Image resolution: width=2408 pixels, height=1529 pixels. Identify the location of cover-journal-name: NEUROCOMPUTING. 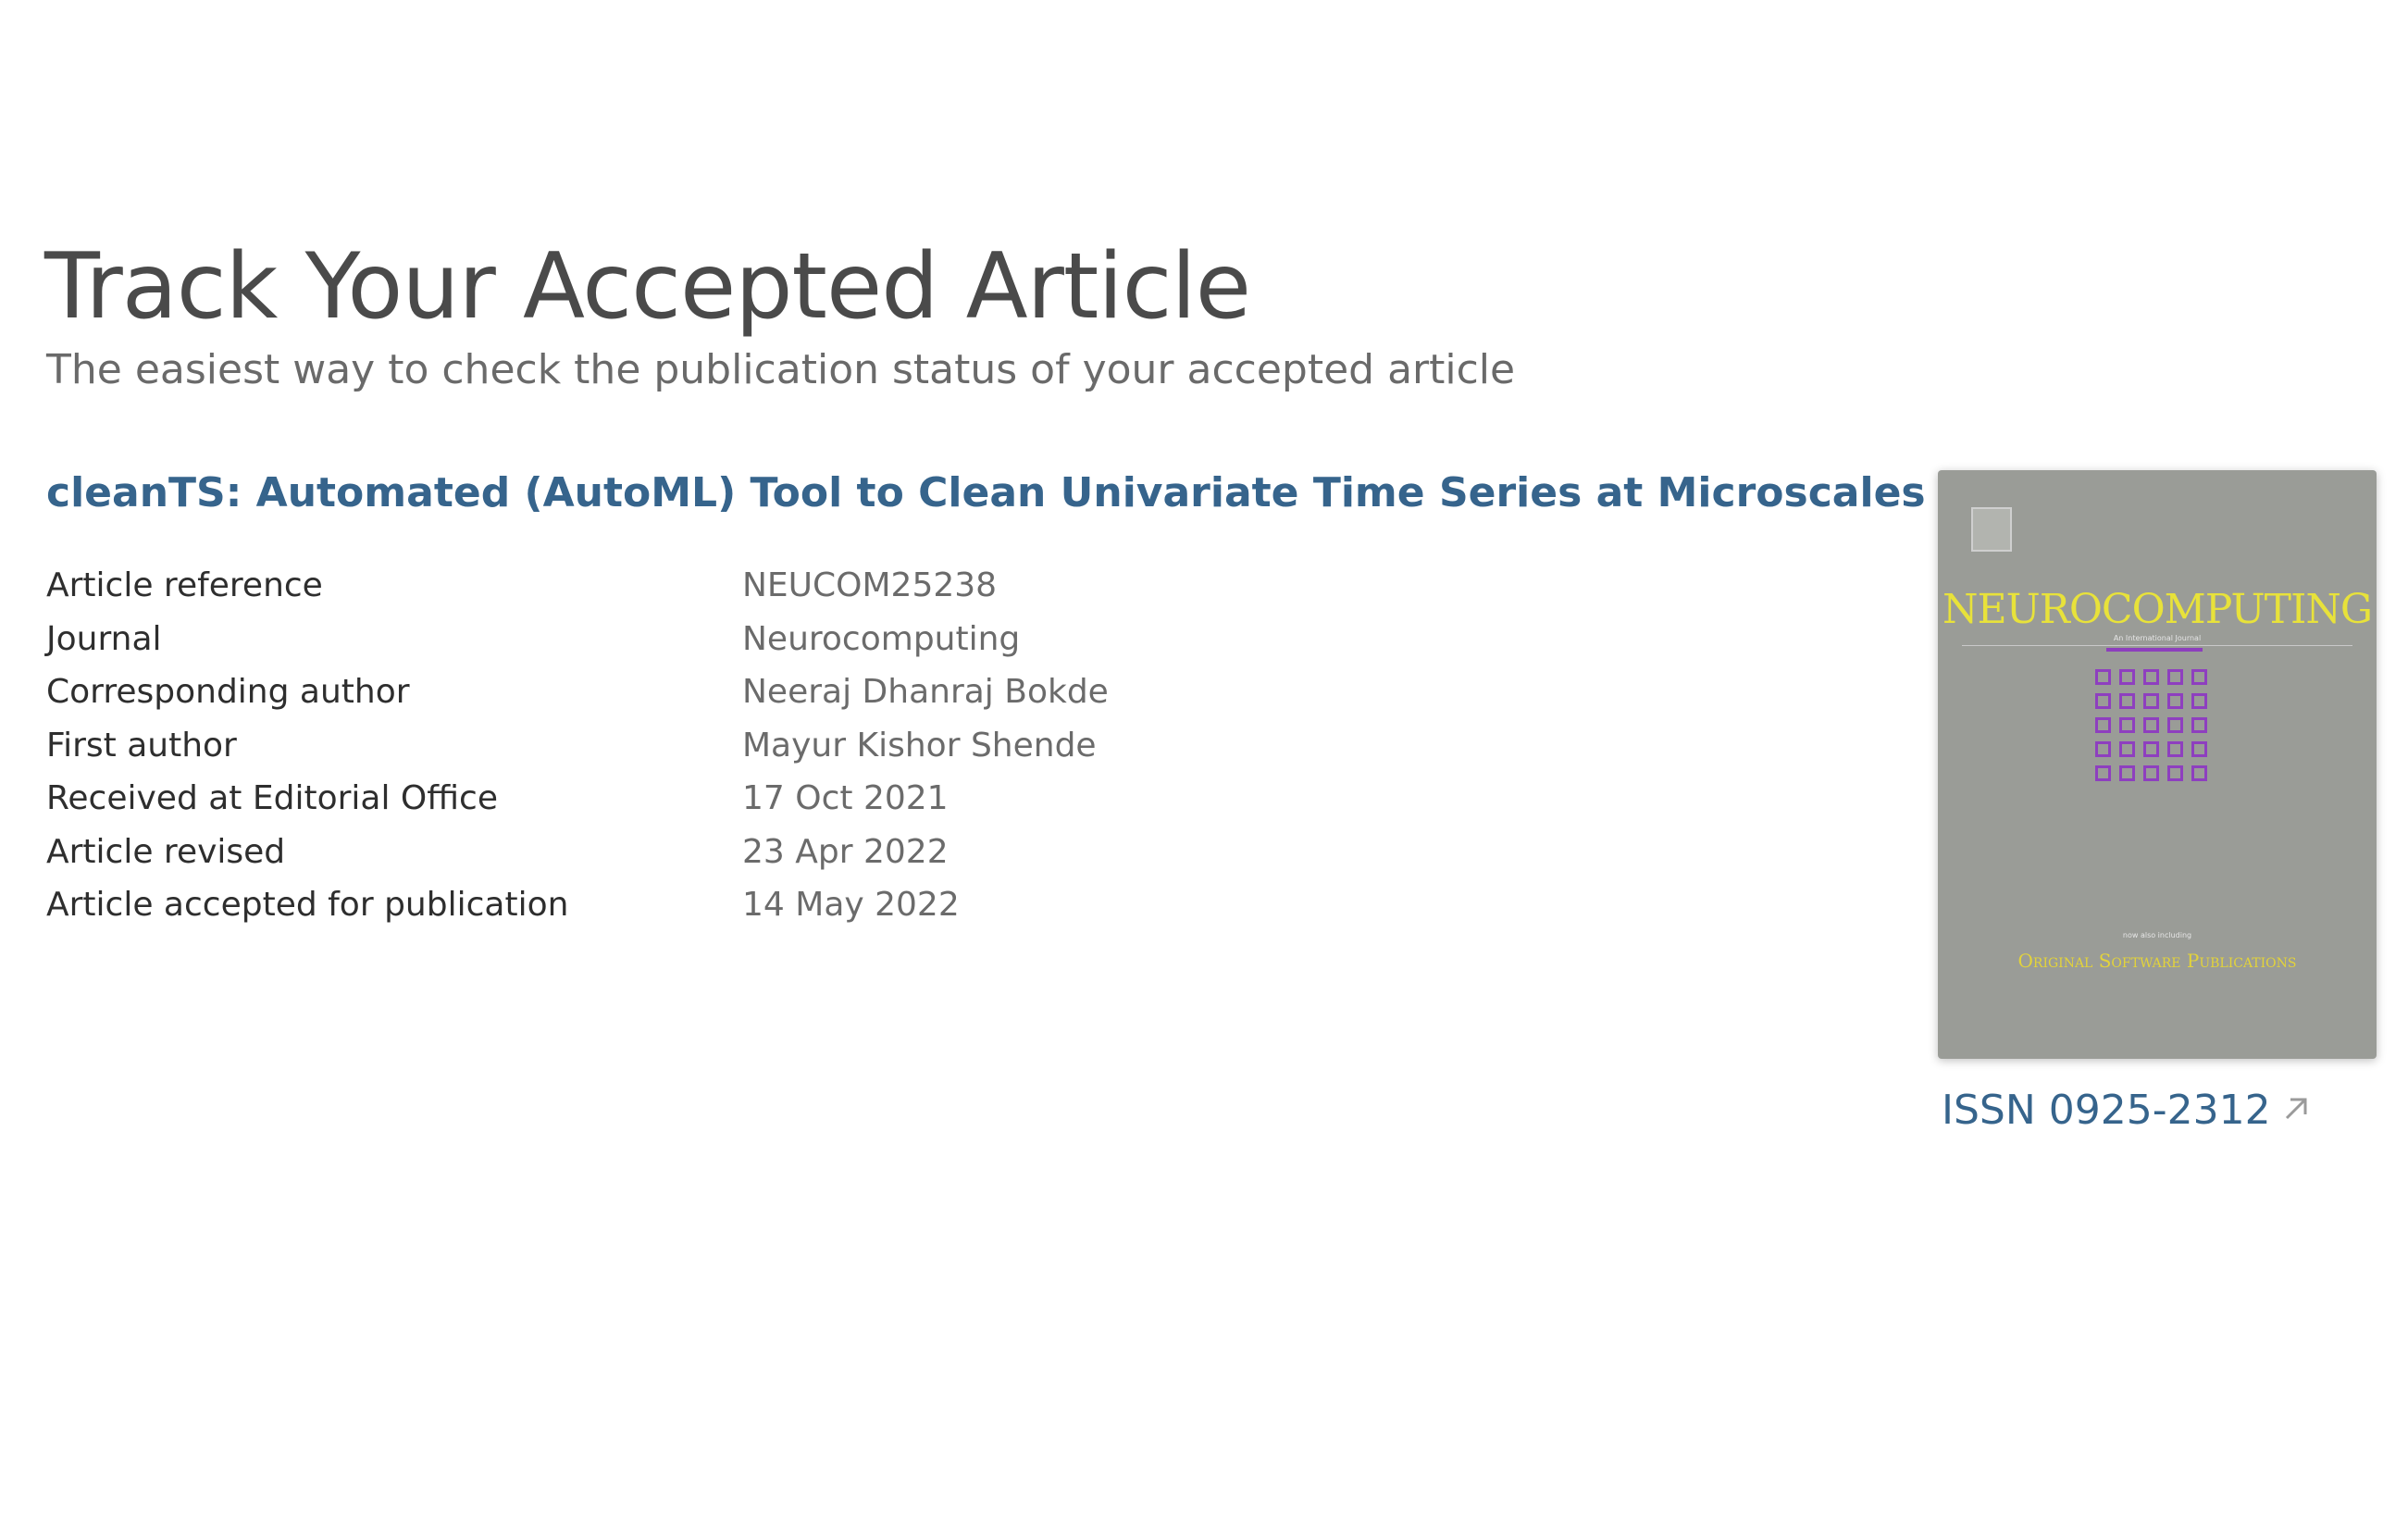
(2158, 609).